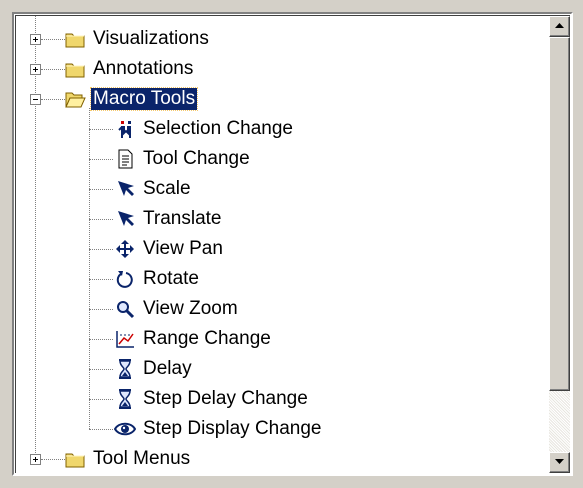 This screenshot has width=583, height=488. I want to click on collapse-minus-icon, so click(35, 99).